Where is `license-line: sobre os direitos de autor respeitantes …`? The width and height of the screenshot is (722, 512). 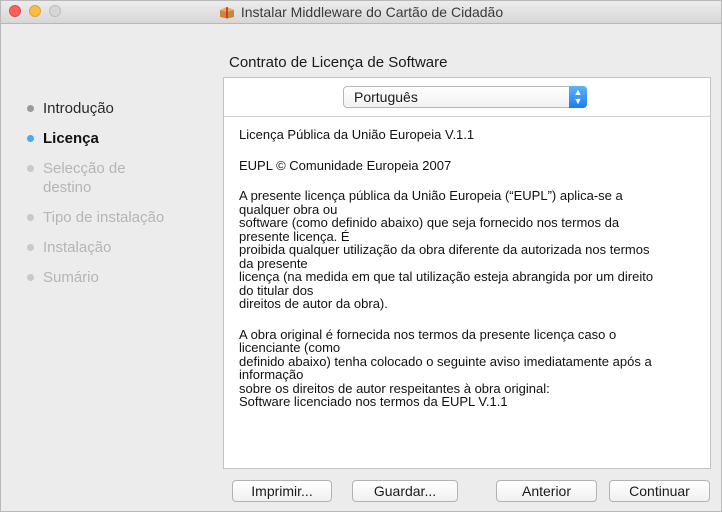
license-line: sobre os direitos de autor respeitantes … is located at coordinates (394, 388).